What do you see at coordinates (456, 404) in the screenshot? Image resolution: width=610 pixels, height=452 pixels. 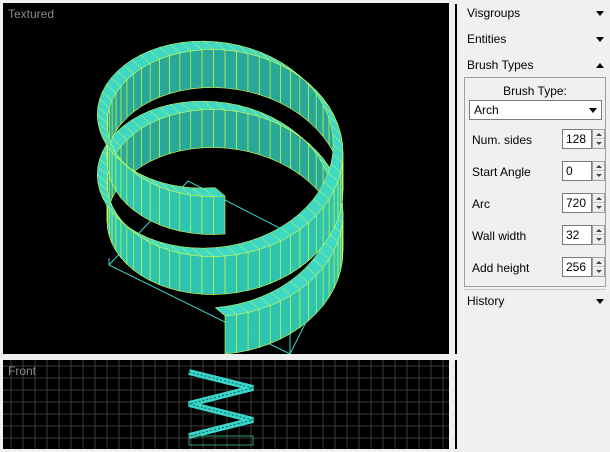 I see `splitter-line-bottom` at bounding box center [456, 404].